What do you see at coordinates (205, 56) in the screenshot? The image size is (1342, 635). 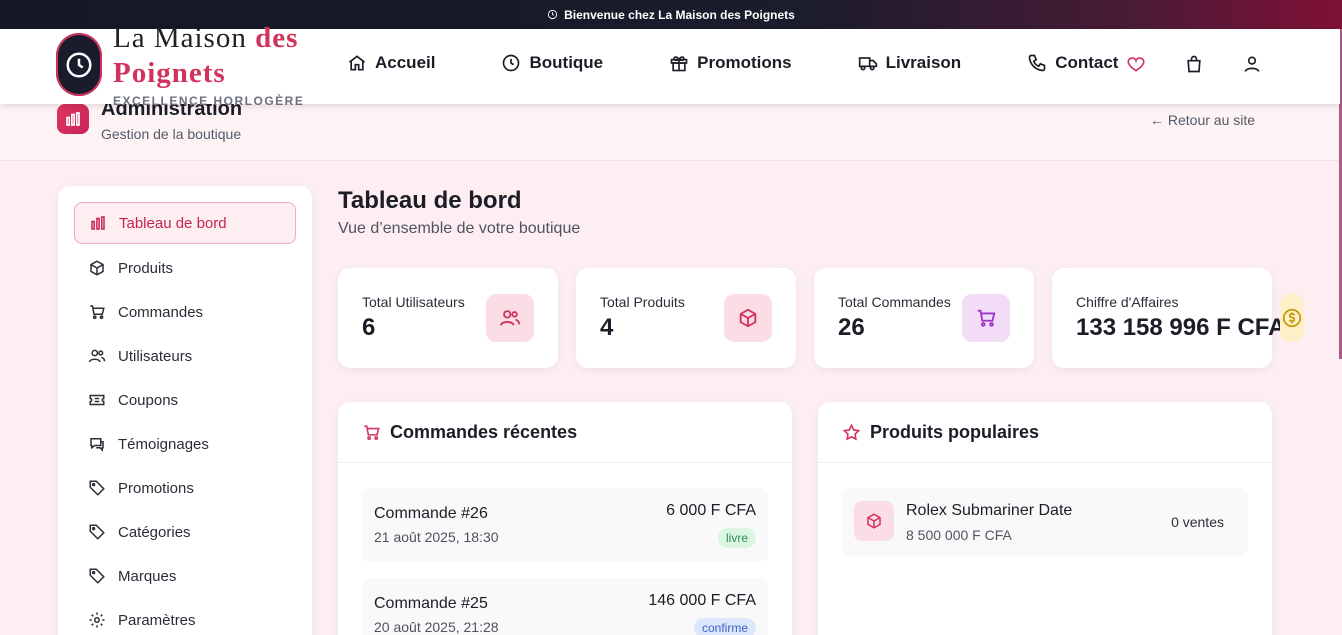 I see `brand-name: La Maison des Poignets` at bounding box center [205, 56].